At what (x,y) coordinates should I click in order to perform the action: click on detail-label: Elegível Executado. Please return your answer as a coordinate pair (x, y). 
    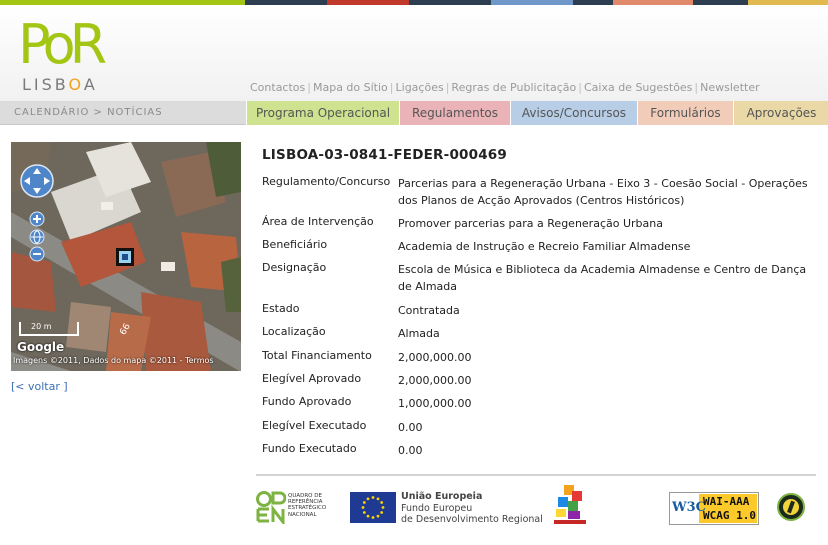
    Looking at the image, I should click on (314, 425).